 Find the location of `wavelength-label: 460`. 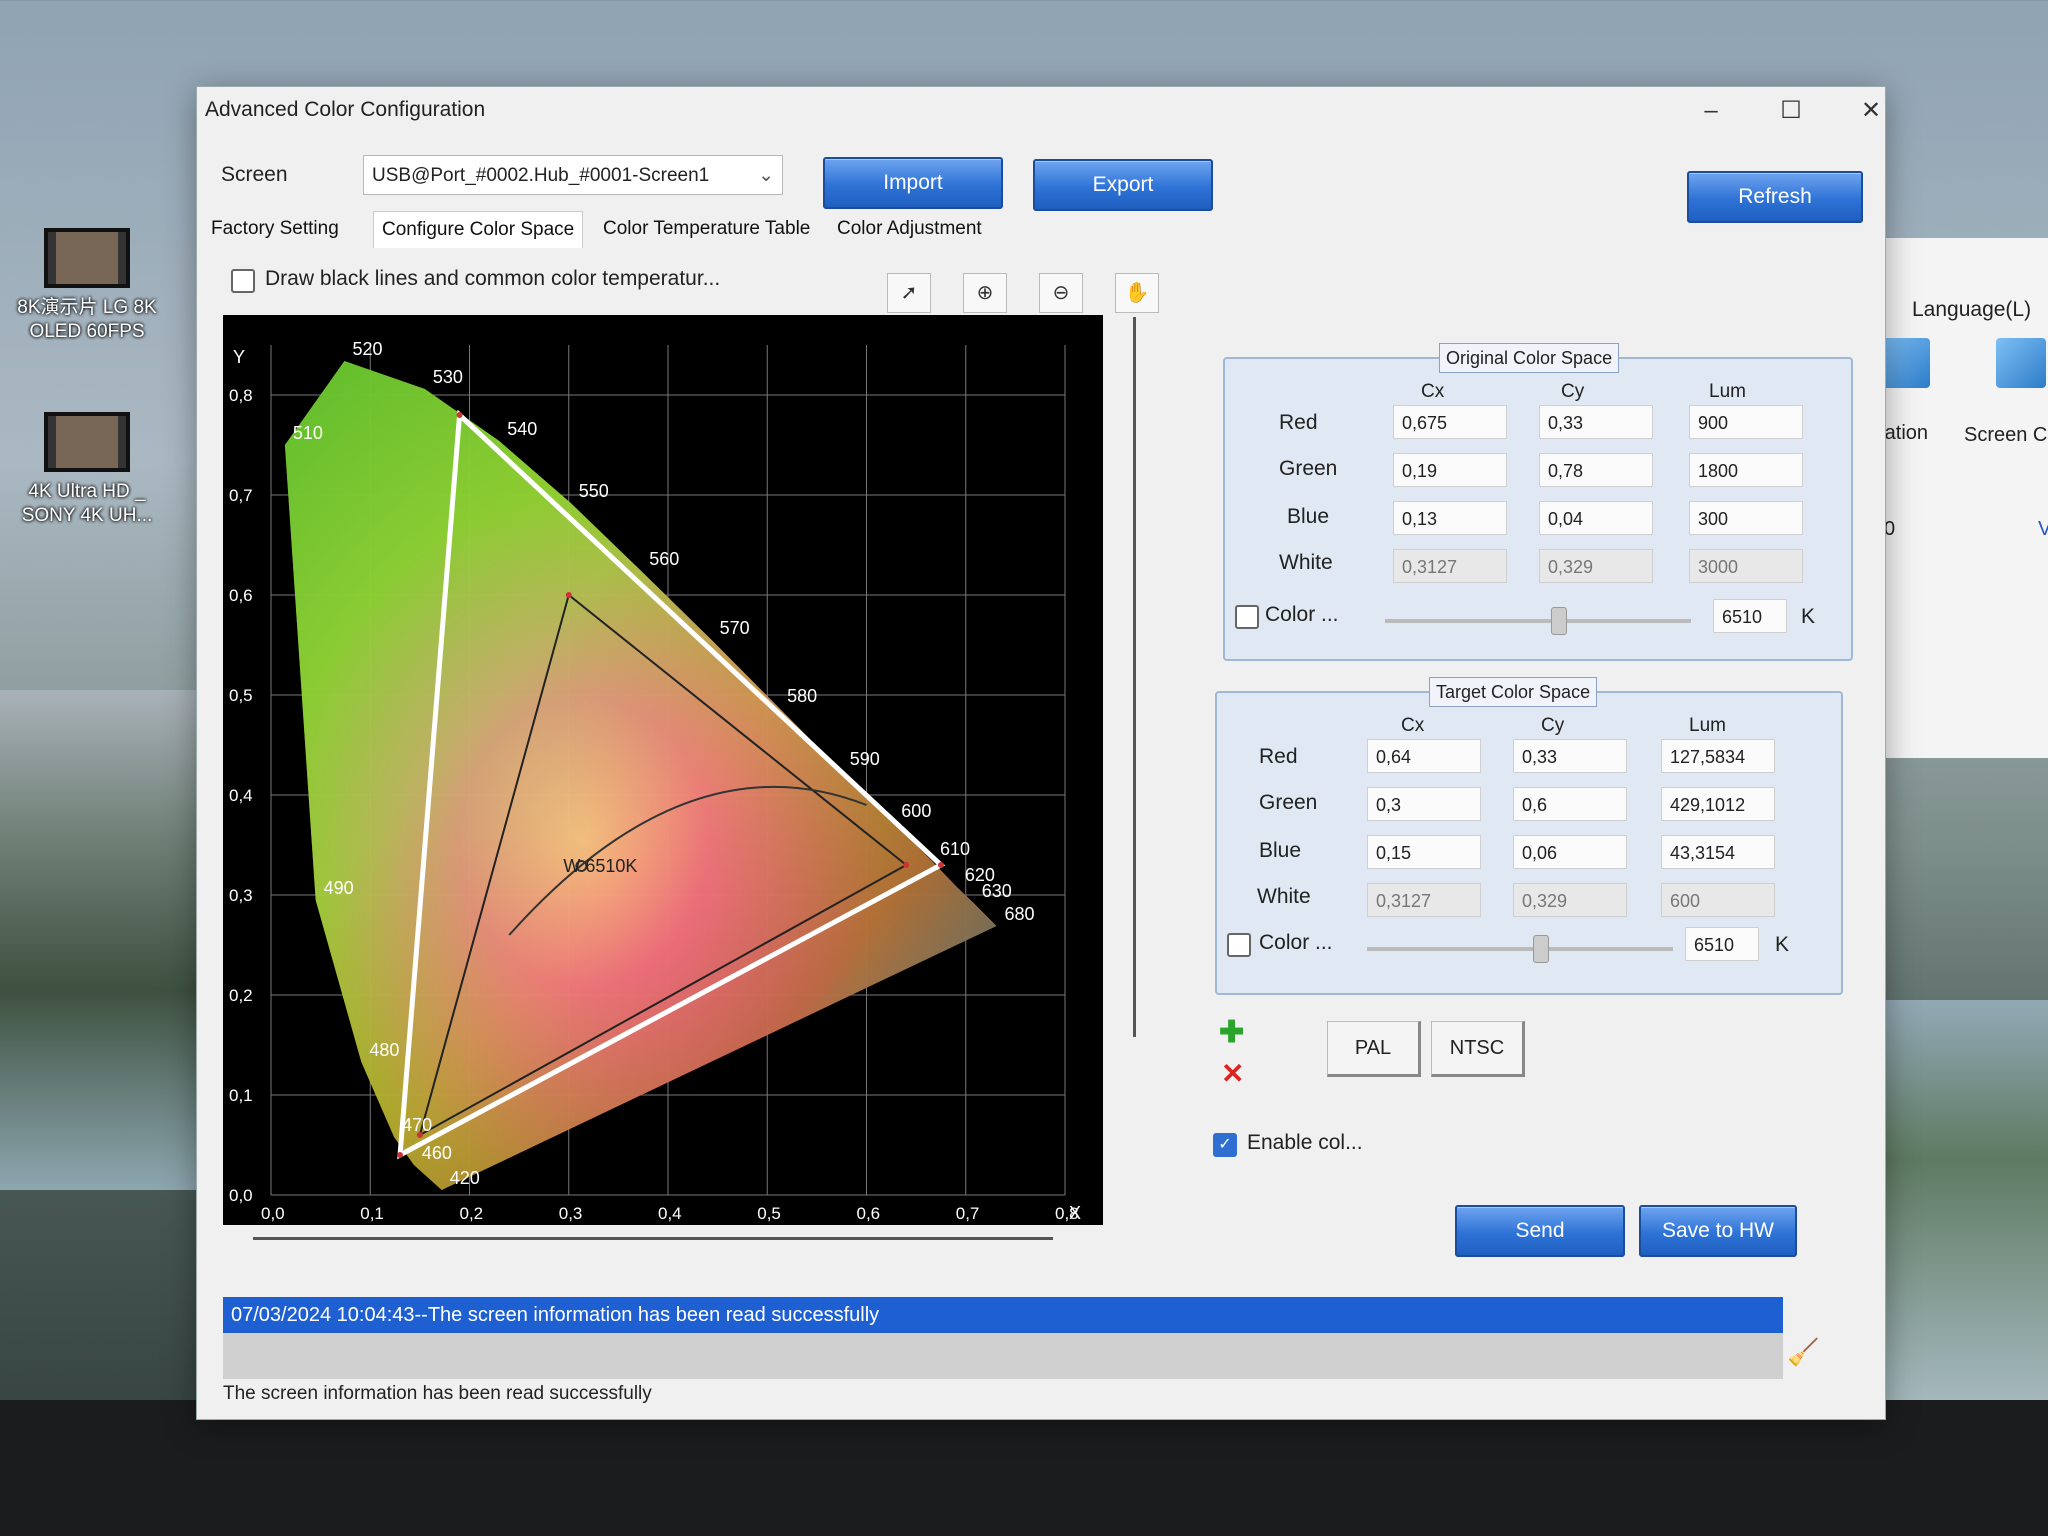

wavelength-label: 460 is located at coordinates (437, 1153).